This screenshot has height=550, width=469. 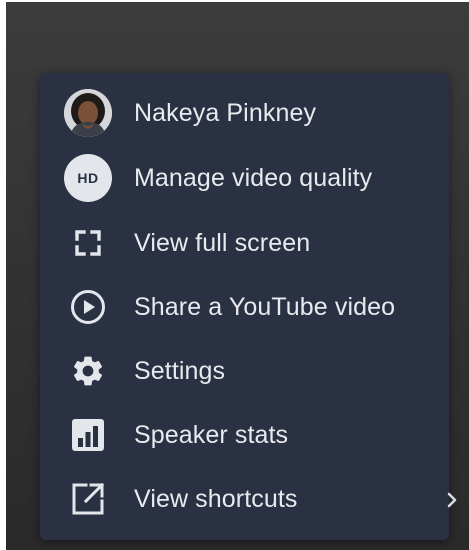 I want to click on menu-item-profile: Nakeya Pinkney, so click(x=244, y=113).